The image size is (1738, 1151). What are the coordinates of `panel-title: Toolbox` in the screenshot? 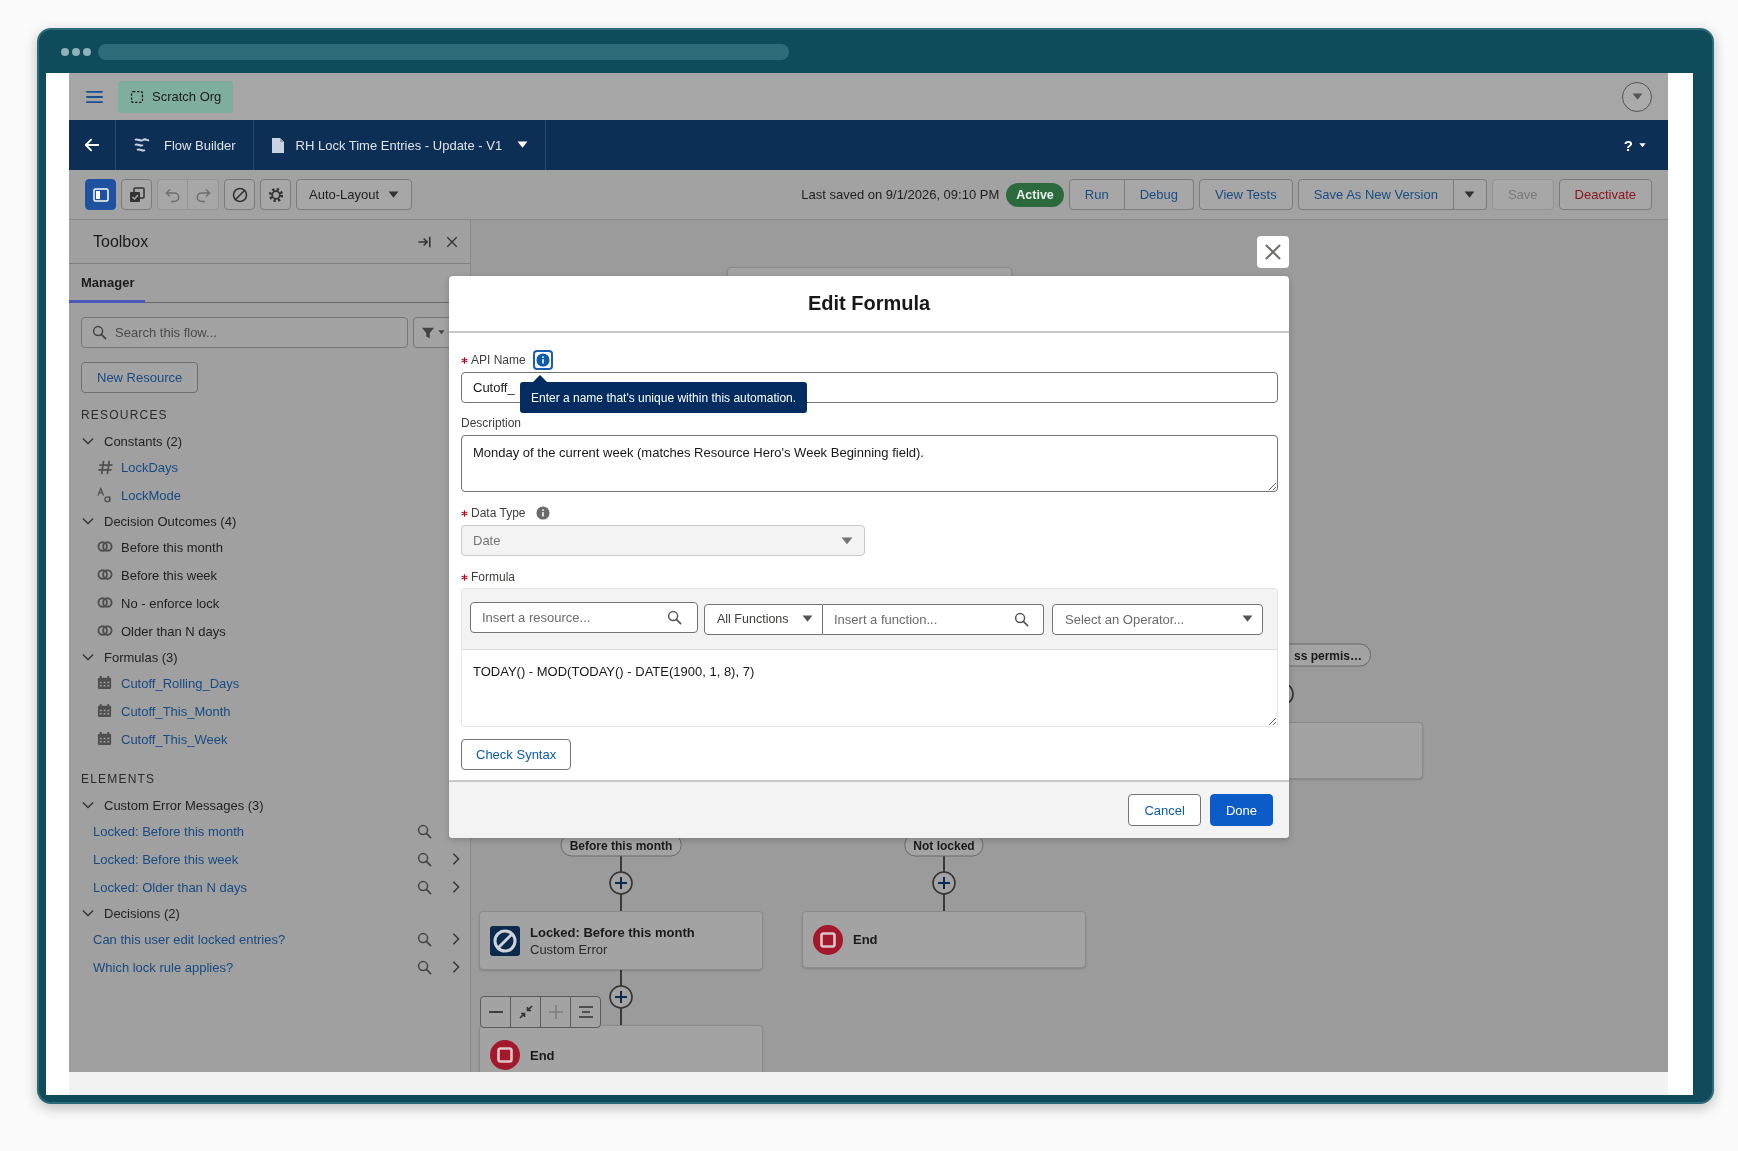 It's located at (121, 241).